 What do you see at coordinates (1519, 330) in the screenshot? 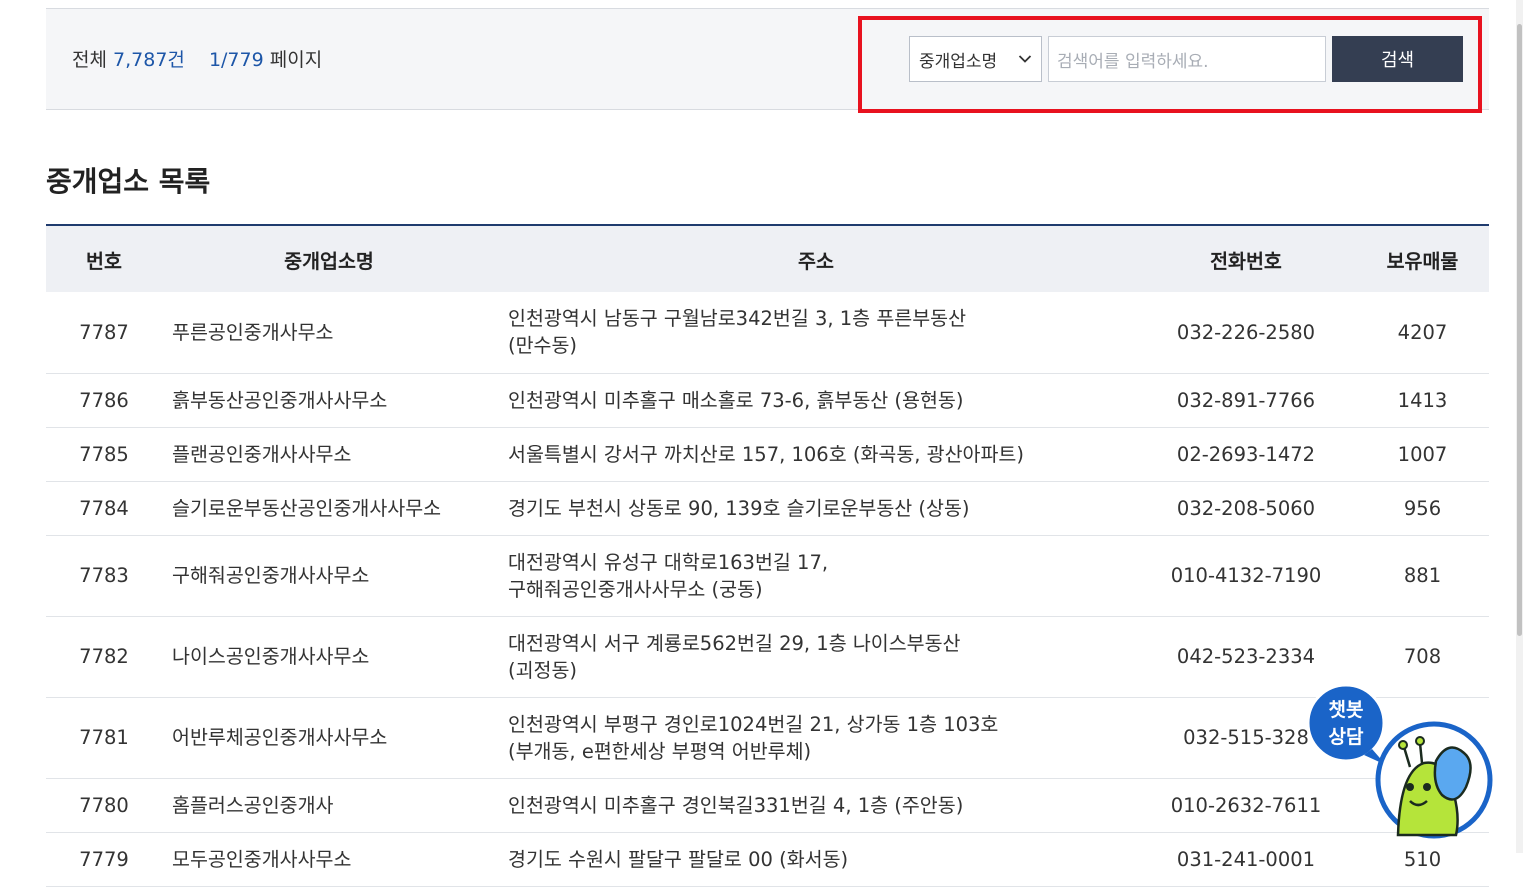
I see `scrollbar-thumb` at bounding box center [1519, 330].